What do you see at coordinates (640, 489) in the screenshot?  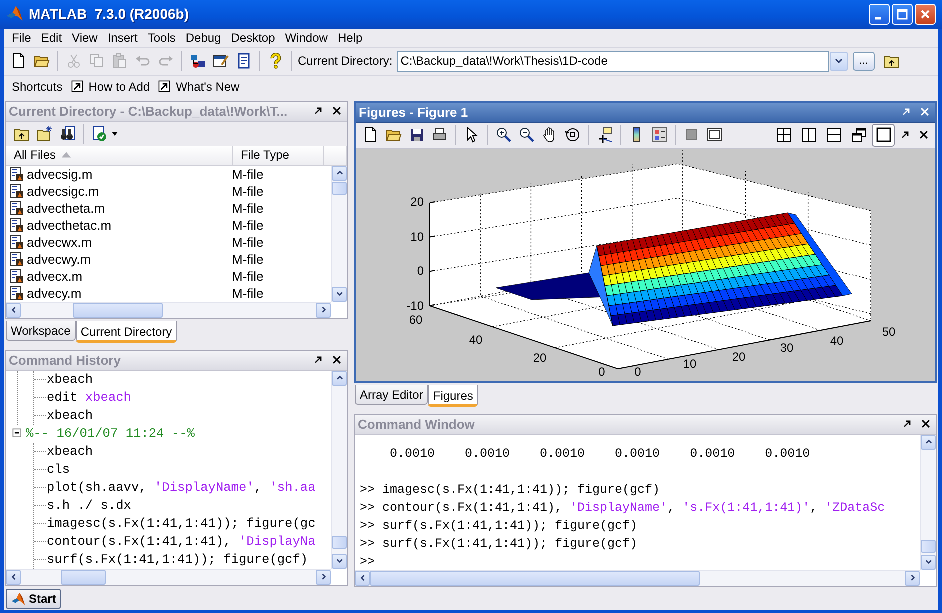 I see `command-line: >> imagesc(s.Fx(1:41,1:41)); figure(gcf)` at bounding box center [640, 489].